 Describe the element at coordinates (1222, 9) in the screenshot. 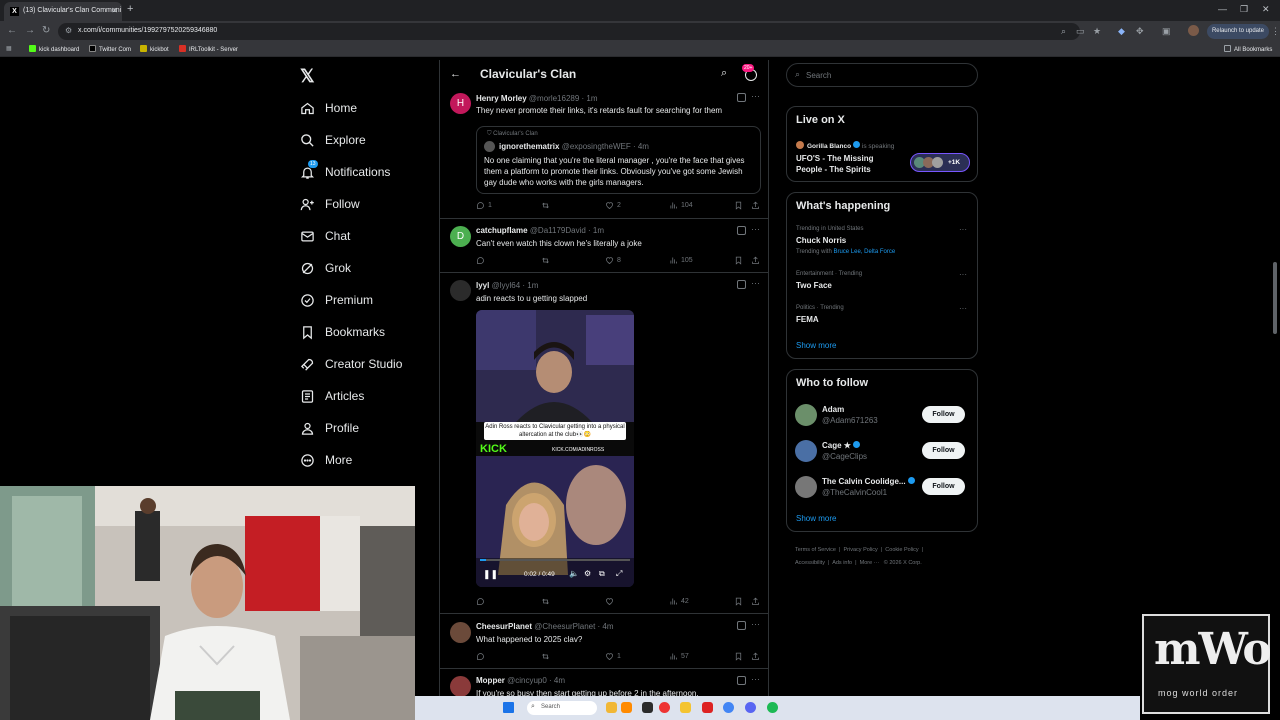

I see `minimize-icon: —` at that location.